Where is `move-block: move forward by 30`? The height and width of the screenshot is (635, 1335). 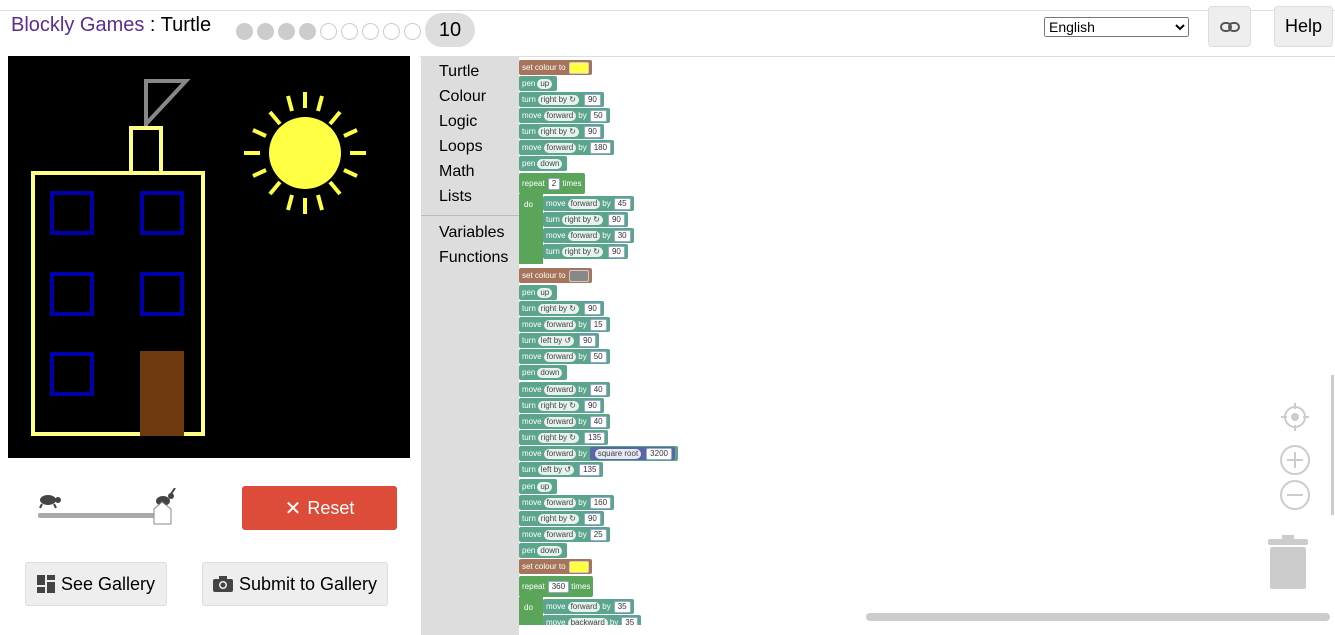
move-block: move forward by 30 is located at coordinates (588, 235).